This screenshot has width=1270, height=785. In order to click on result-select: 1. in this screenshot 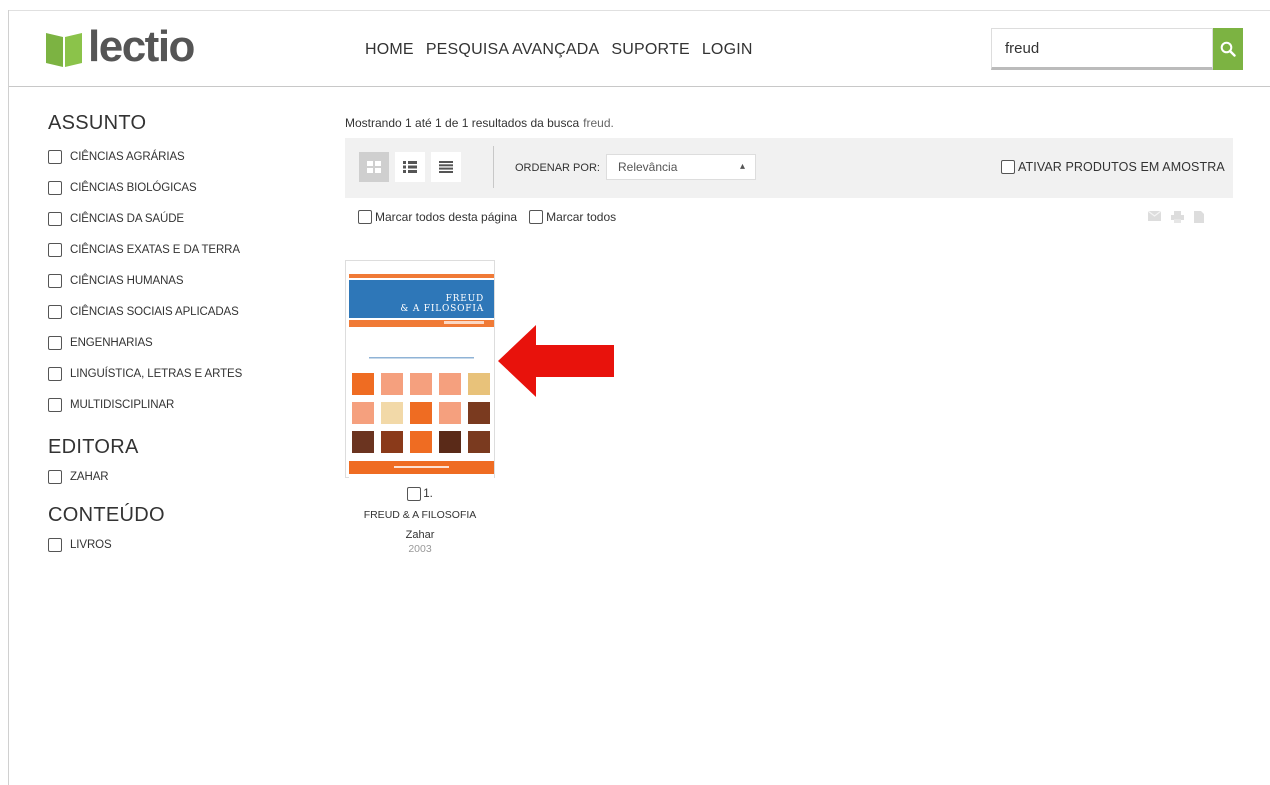, I will do `click(420, 494)`.